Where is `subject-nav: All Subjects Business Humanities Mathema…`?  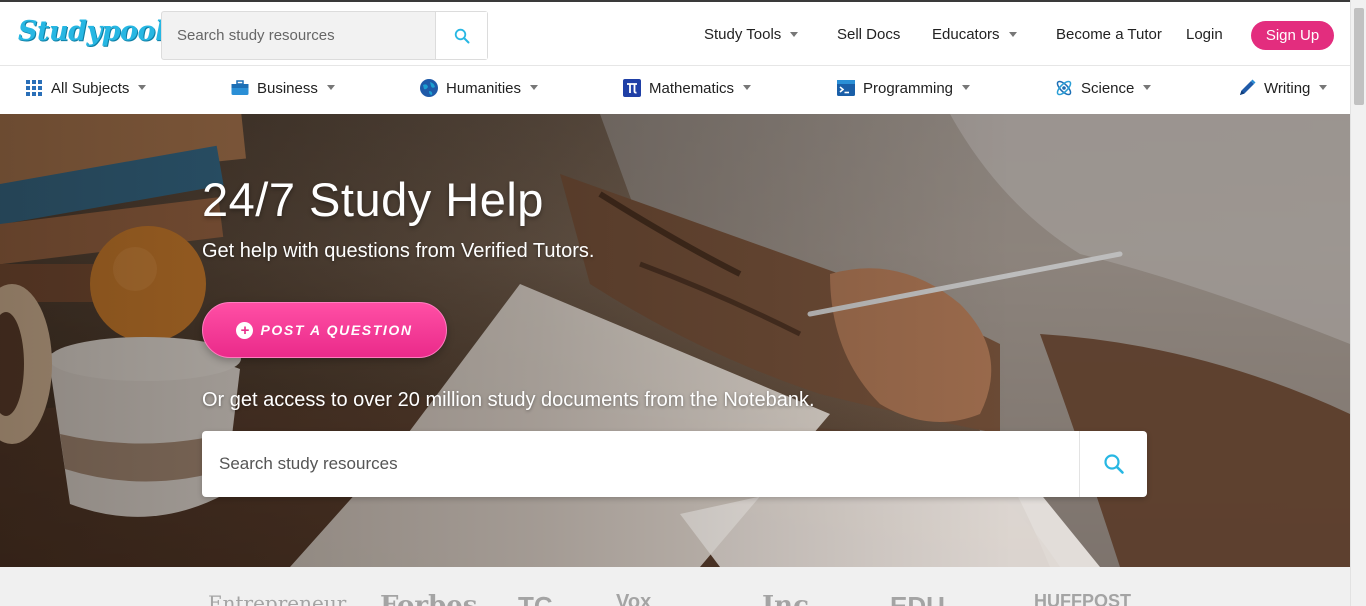
subject-nav: All Subjects Business Humanities Mathema… is located at coordinates (675, 90).